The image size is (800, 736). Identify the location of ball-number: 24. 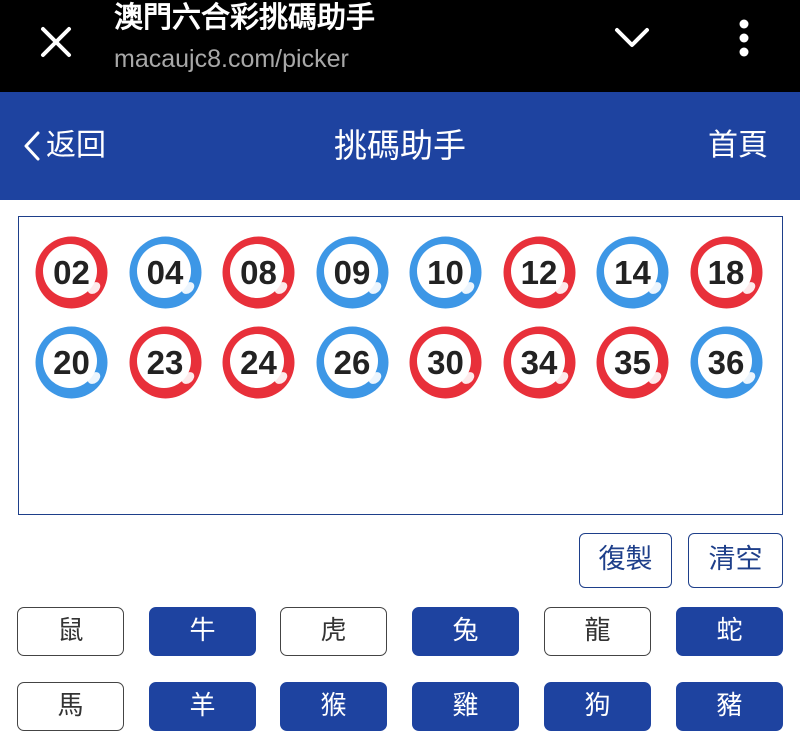
(258, 362).